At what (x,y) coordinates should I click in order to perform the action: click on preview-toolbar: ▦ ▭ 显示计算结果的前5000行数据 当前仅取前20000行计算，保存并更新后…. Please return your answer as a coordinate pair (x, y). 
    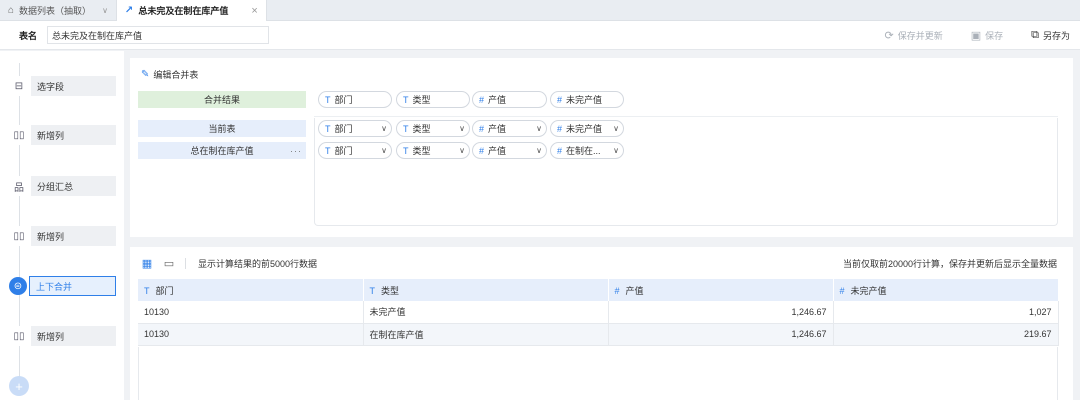
    Looking at the image, I should click on (601, 263).